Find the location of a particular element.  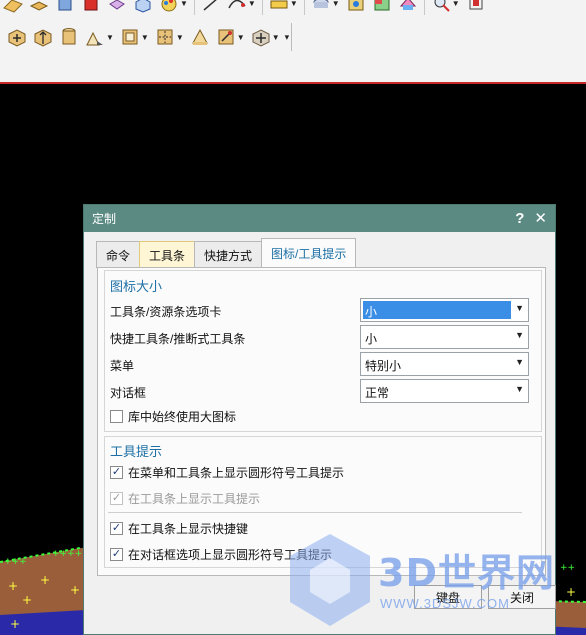

toolbar-row-1: ▼ ▼ ▼ ▼ ▼ is located at coordinates (244, 9).